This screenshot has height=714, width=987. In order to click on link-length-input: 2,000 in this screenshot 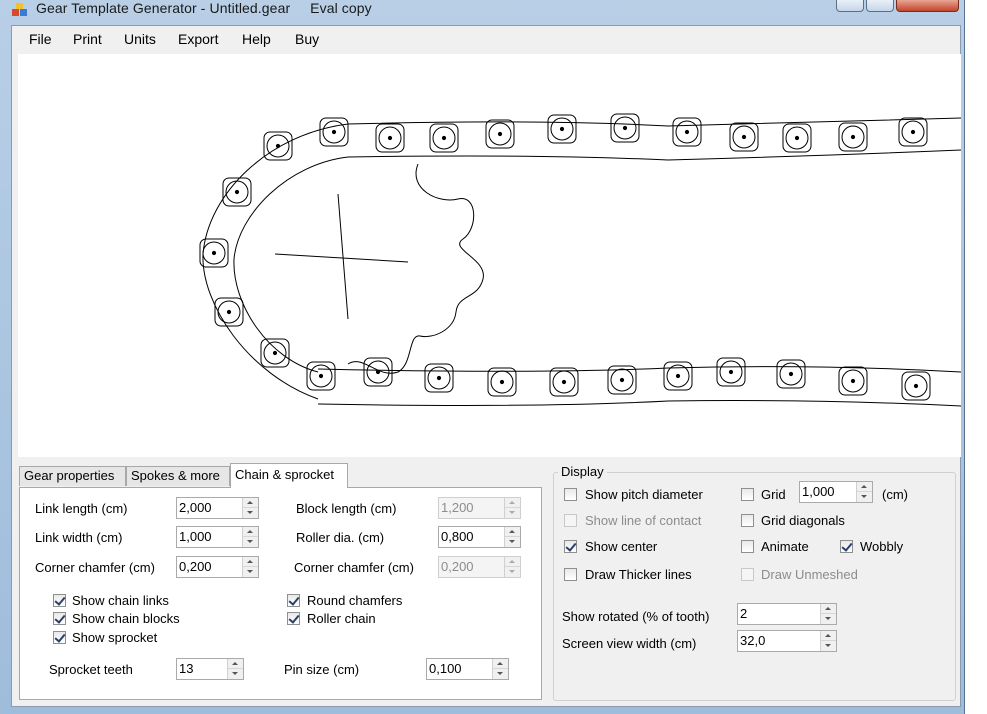, I will do `click(217, 508)`.